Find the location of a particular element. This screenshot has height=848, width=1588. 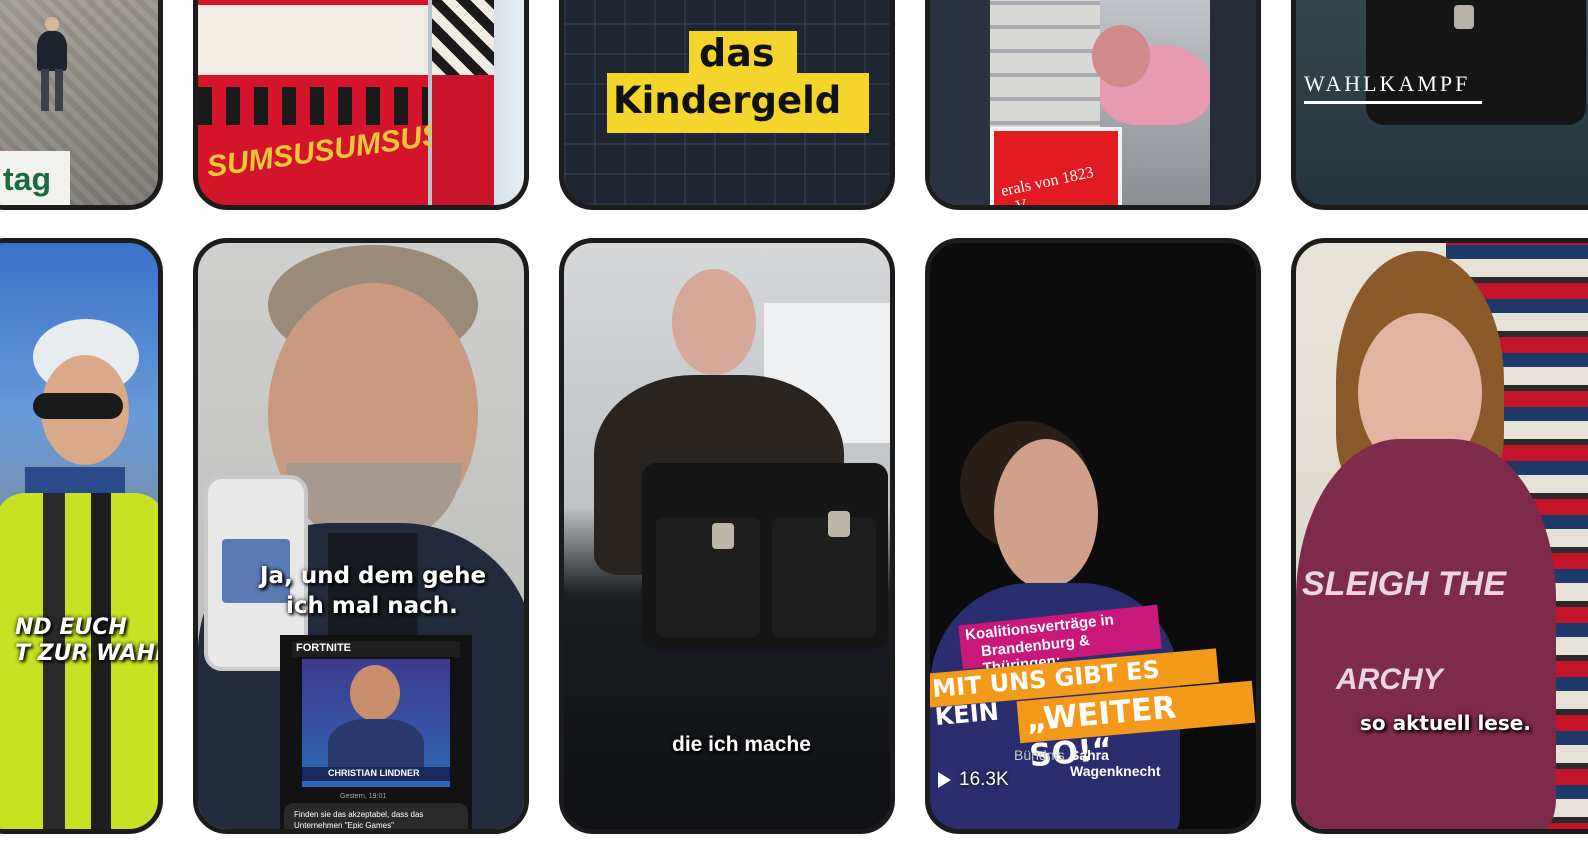

building is located at coordinates (1045, 72).